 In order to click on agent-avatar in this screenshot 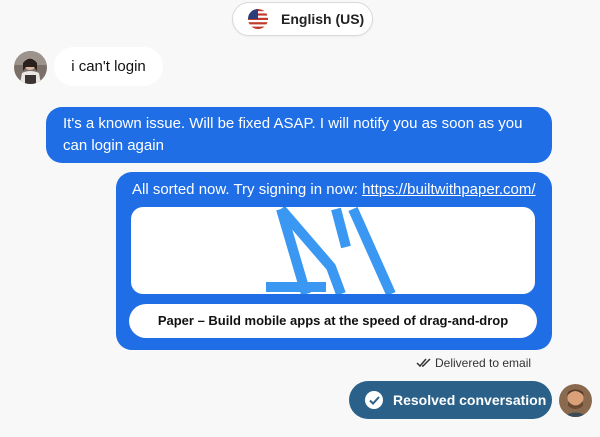, I will do `click(575, 400)`.